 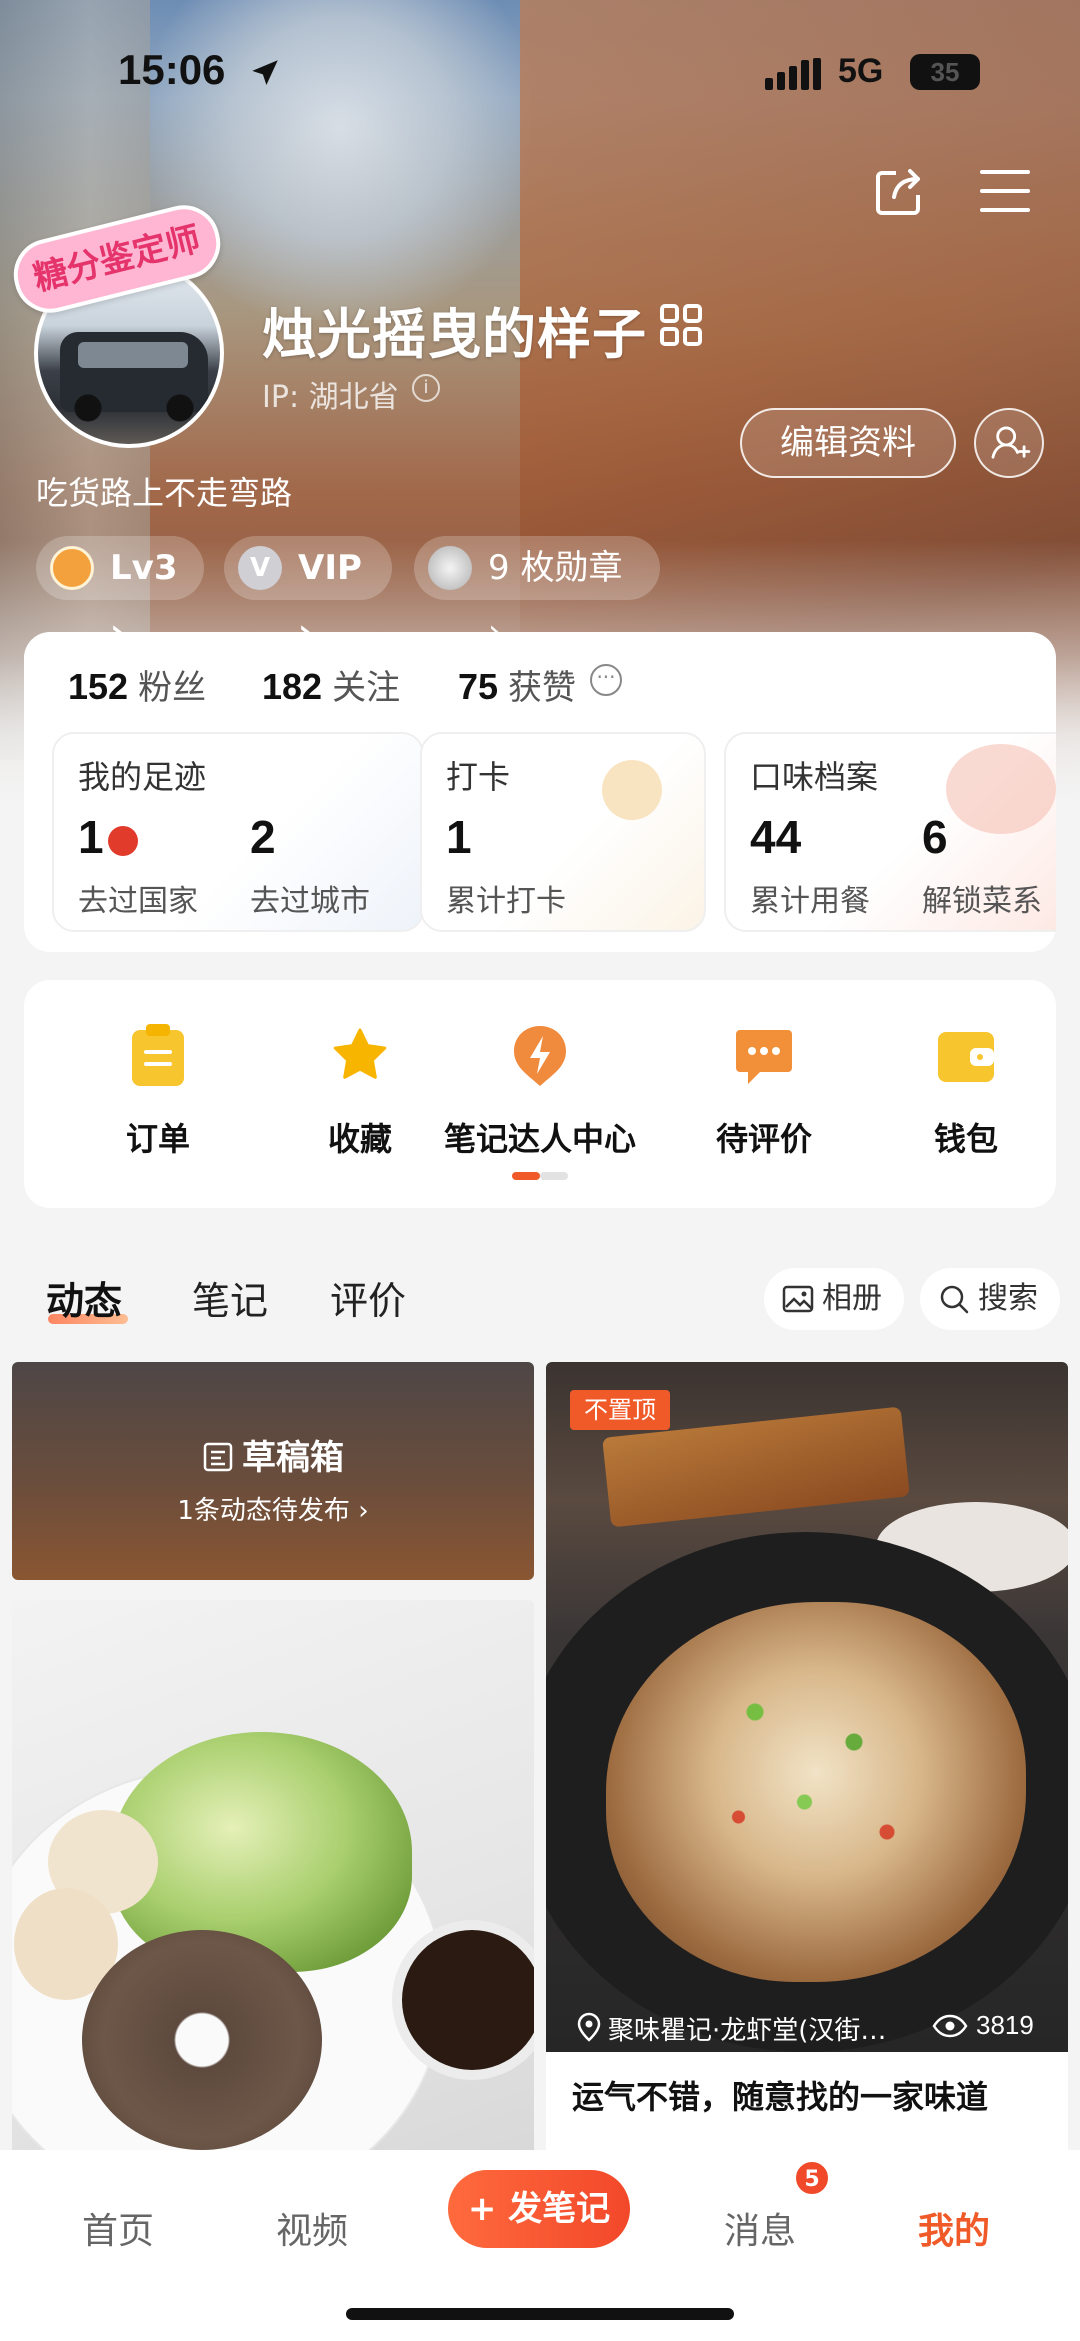 I want to click on likes-count: 75, so click(x=478, y=686).